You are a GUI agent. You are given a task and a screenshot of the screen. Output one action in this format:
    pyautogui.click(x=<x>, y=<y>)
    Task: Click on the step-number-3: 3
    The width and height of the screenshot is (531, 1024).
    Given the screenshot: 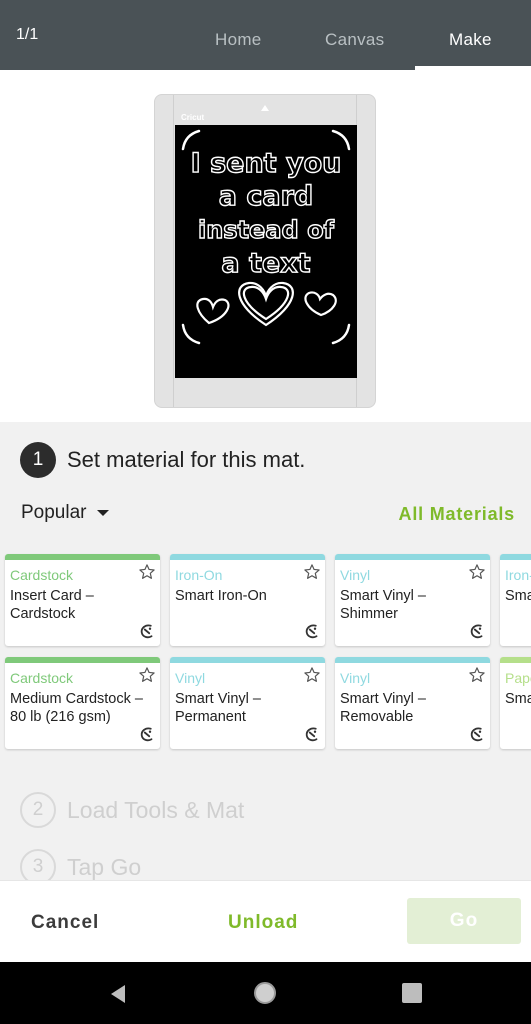 What is the action you would take?
    pyautogui.click(x=38, y=864)
    